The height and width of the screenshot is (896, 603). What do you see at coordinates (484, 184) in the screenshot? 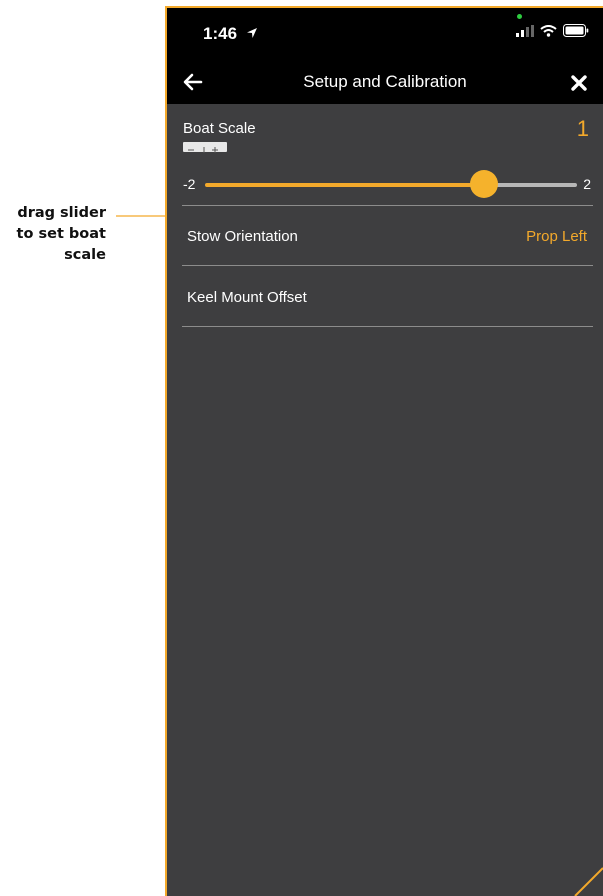
I see `slider-thumb` at bounding box center [484, 184].